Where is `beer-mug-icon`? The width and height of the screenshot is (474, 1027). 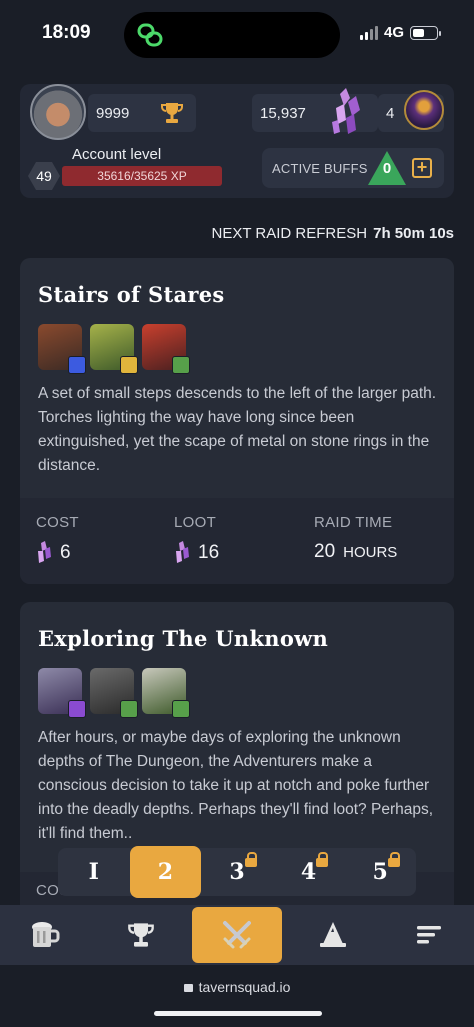 beer-mug-icon is located at coordinates (46, 934).